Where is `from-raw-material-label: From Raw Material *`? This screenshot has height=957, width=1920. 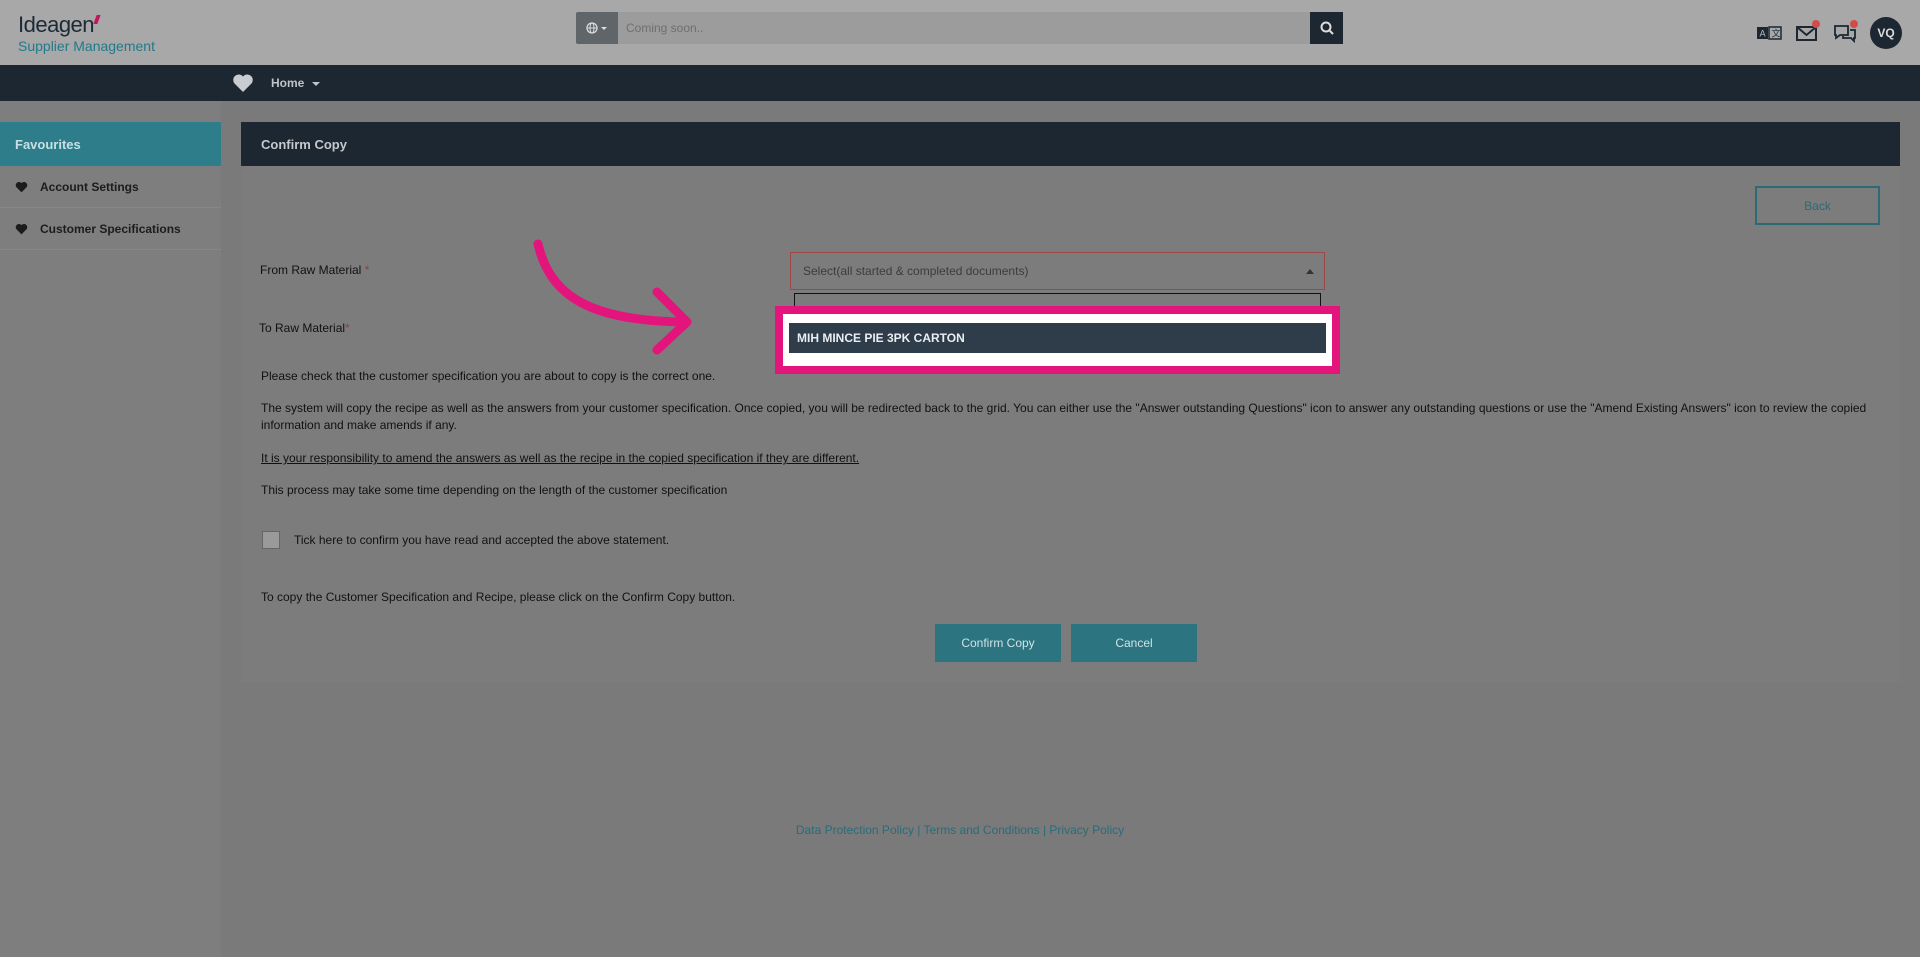
from-raw-material-label: From Raw Material * is located at coordinates (314, 270).